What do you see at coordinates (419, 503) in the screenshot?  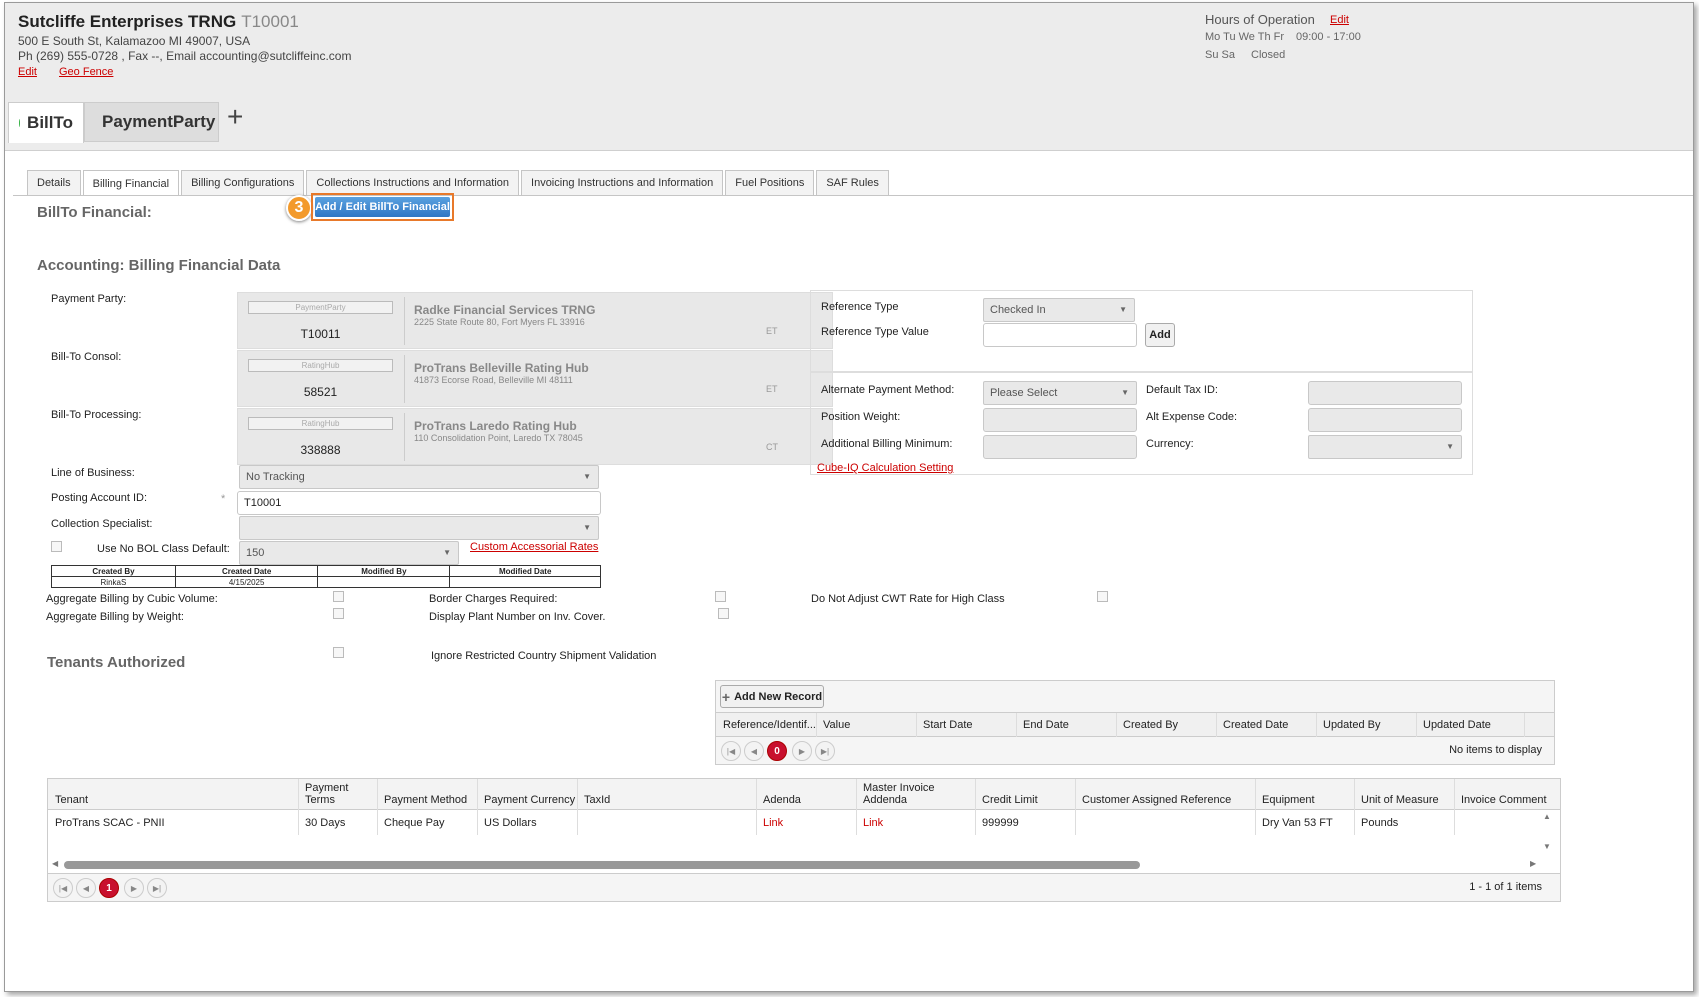 I see `posting-account-input: T10001` at bounding box center [419, 503].